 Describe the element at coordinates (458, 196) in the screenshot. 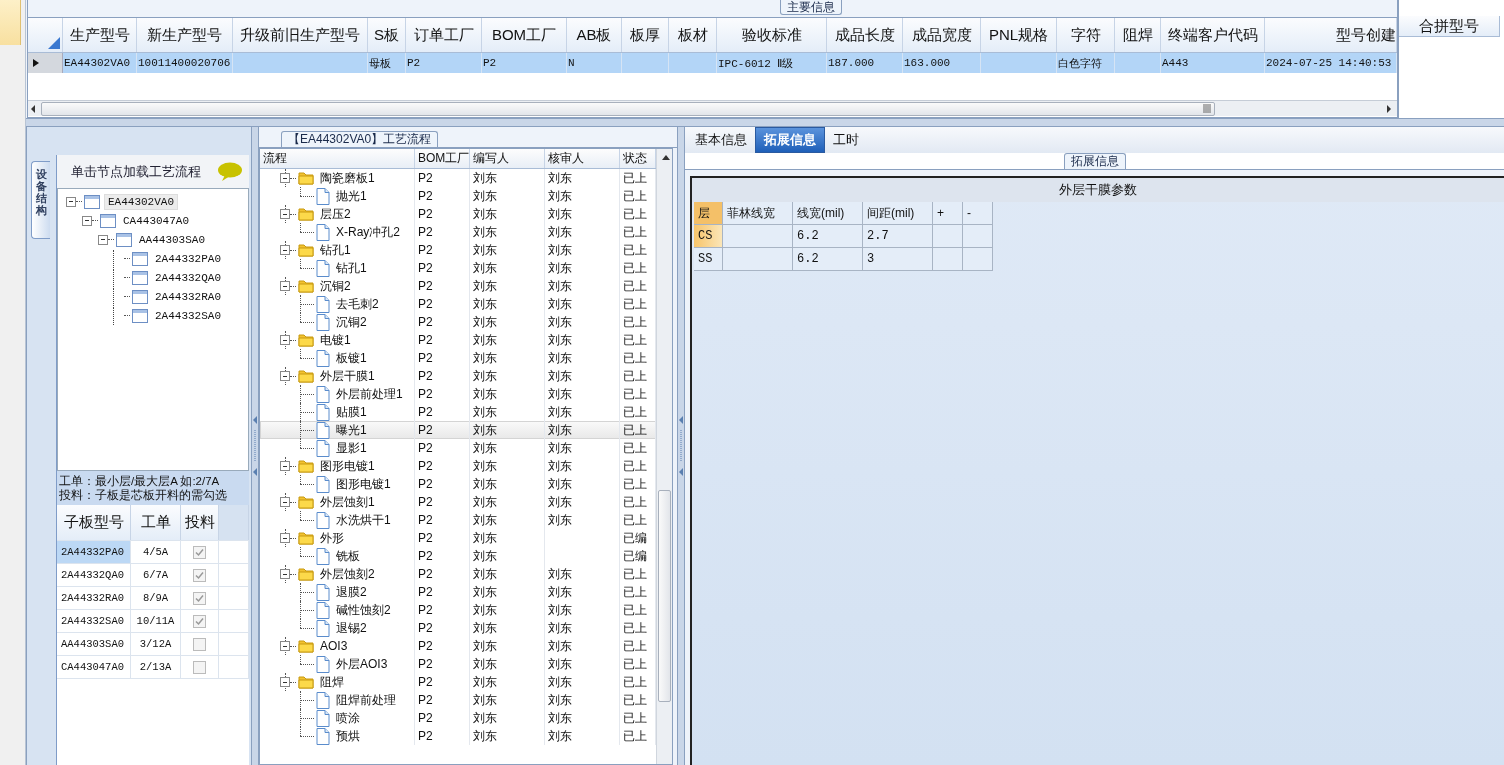

I see `tree-row: 抛光1 P2 刘东 刘东 已上` at that location.